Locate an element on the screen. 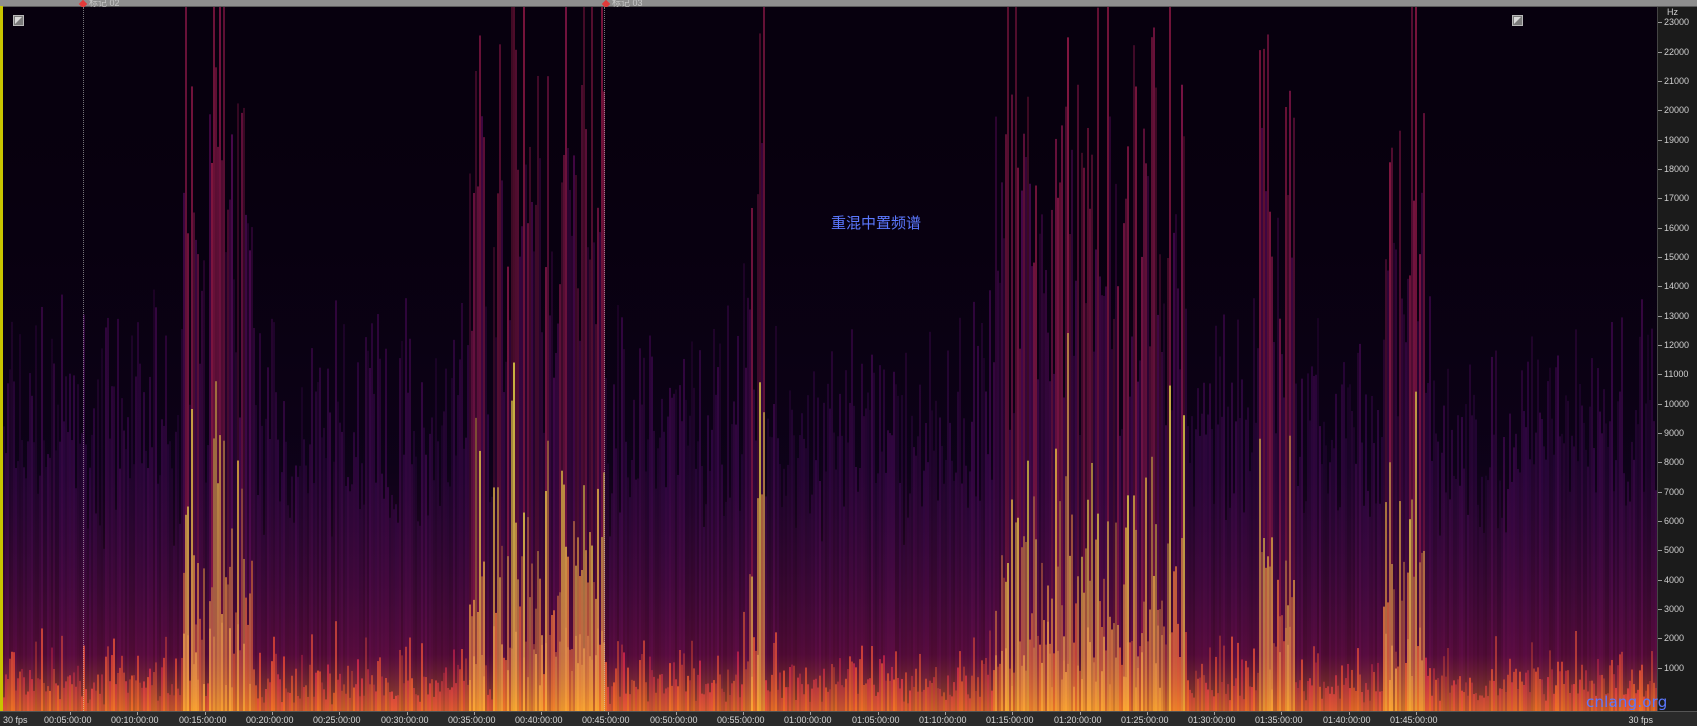 The width and height of the screenshot is (1697, 726). frequency-tick-label: 12000 is located at coordinates (1677, 345).